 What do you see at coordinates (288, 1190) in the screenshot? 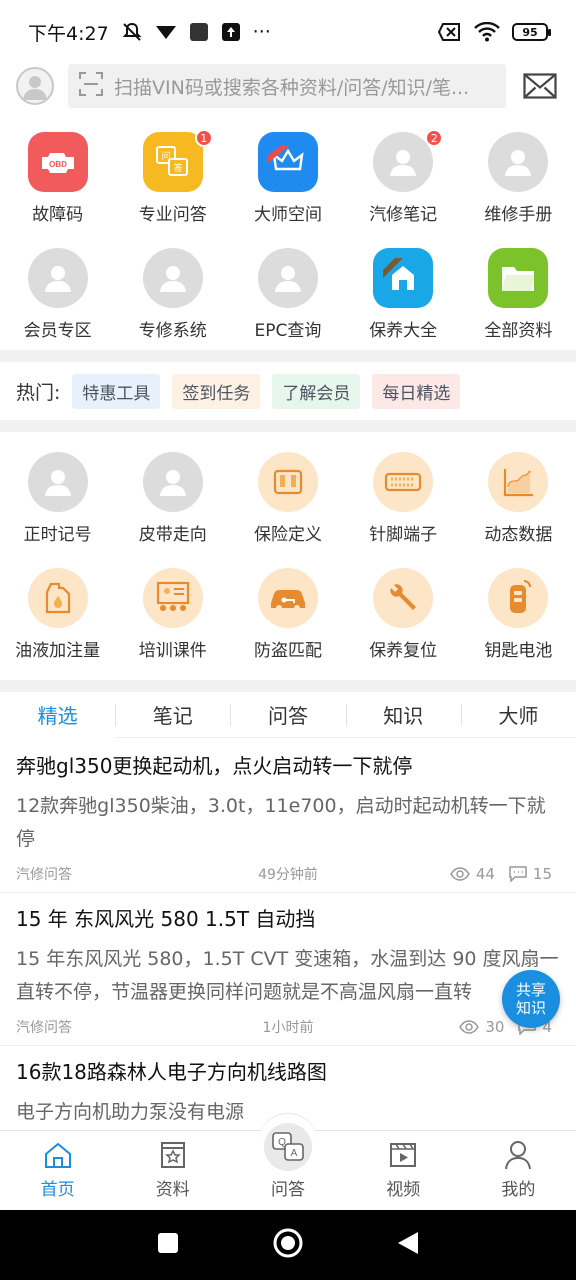
I see `nav-label: 问答` at bounding box center [288, 1190].